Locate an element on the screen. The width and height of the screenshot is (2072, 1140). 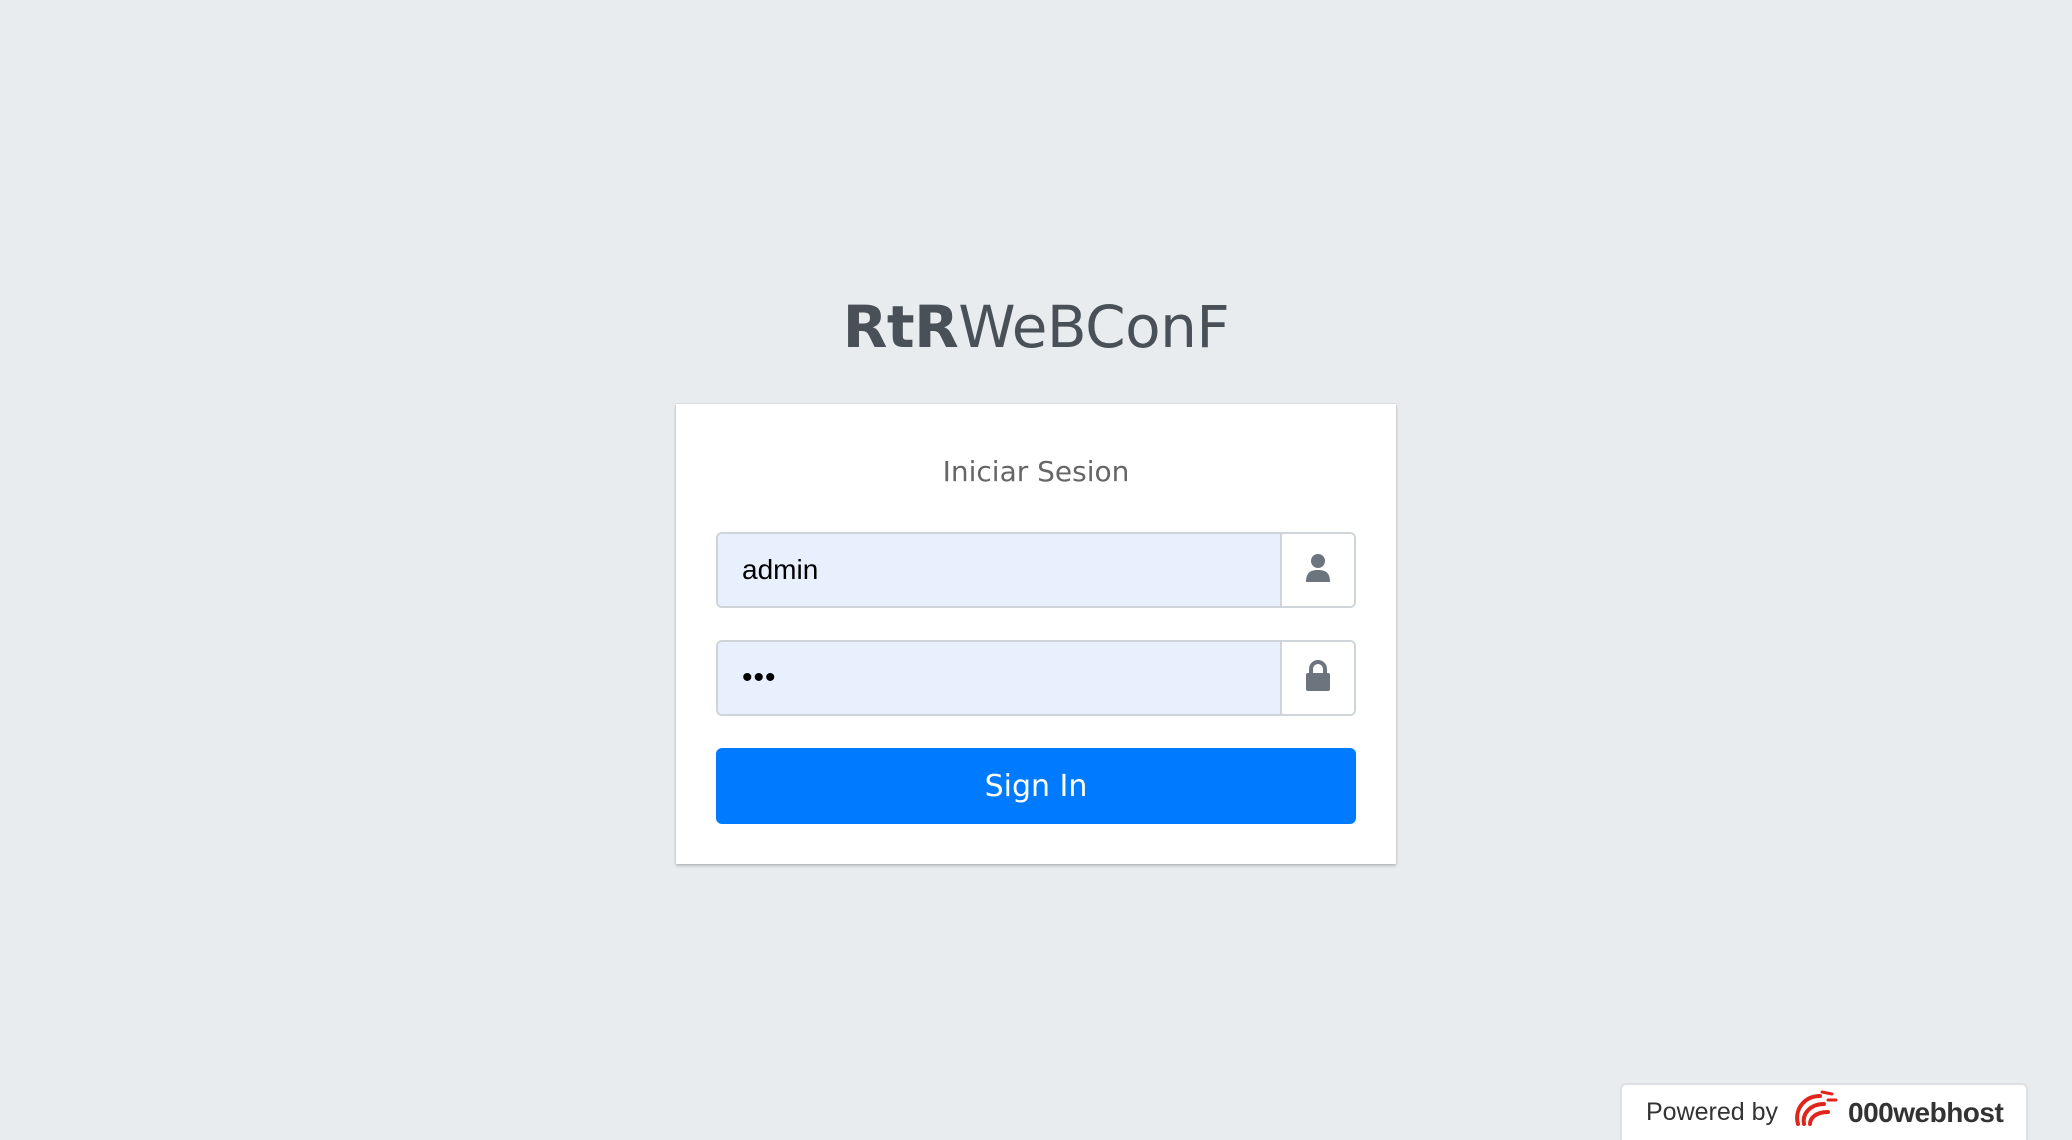
user-icon is located at coordinates (1318, 570).